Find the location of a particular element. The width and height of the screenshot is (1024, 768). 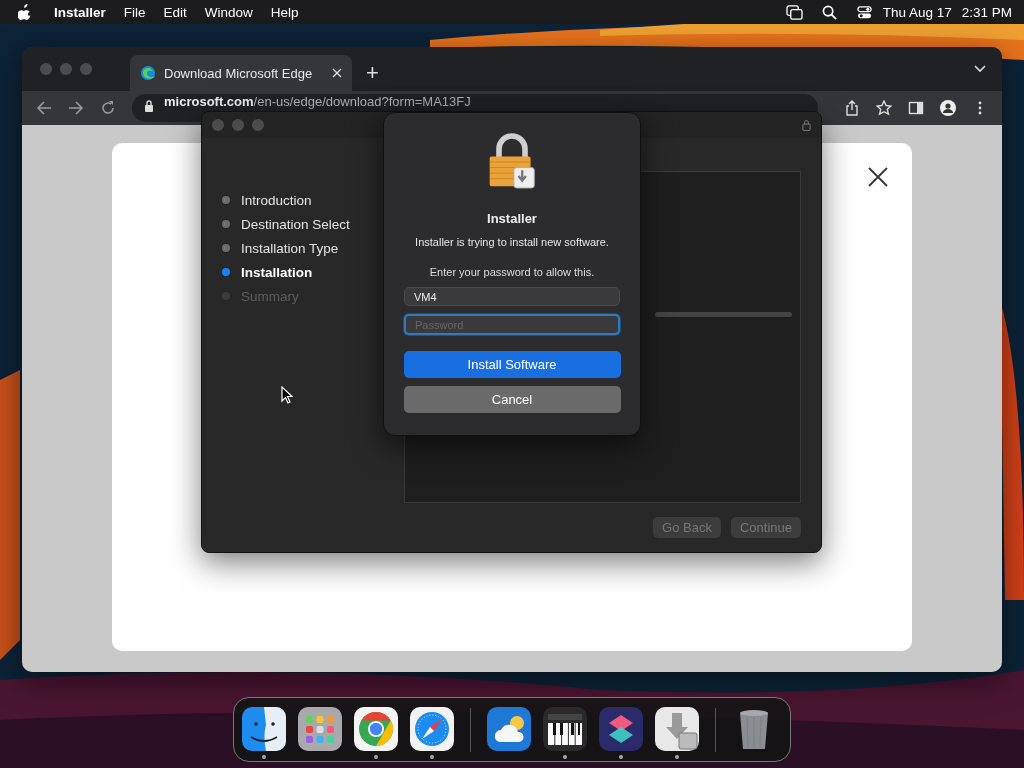

menu-item: Window is located at coordinates (228, 12).